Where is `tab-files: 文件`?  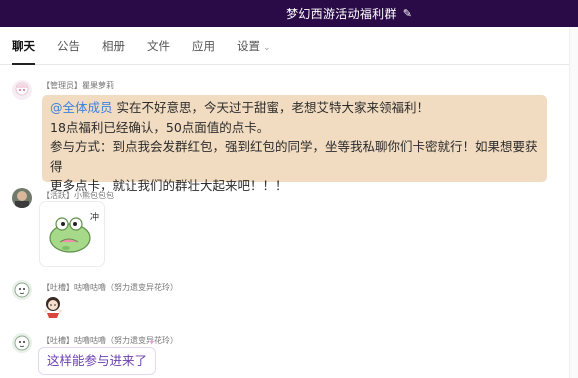
tab-files: 文件 is located at coordinates (158, 46).